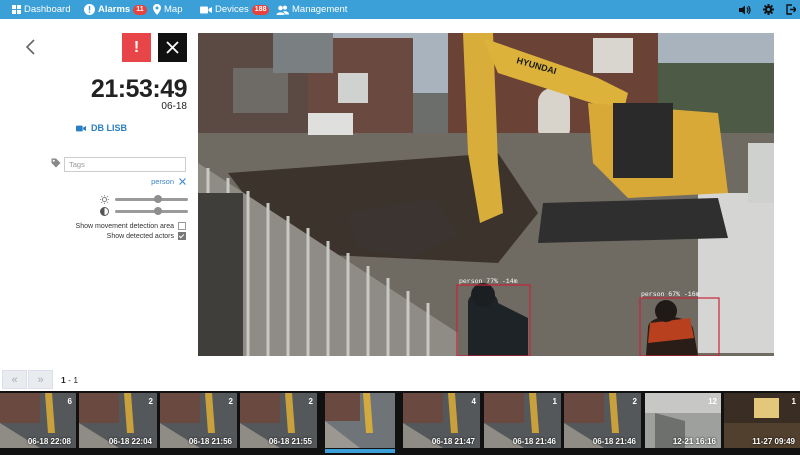  What do you see at coordinates (232, 9) in the screenshot?
I see `nav-devices-label: Devices` at bounding box center [232, 9].